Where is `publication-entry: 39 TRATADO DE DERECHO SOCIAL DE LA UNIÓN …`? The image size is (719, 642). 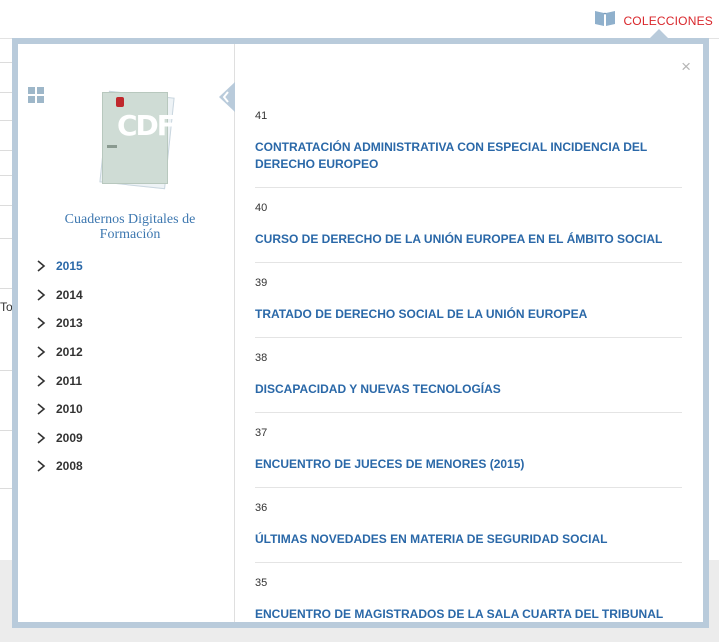 publication-entry: 39 TRATADO DE DERECHO SOCIAL DE LA UNIÓN … is located at coordinates (468, 300).